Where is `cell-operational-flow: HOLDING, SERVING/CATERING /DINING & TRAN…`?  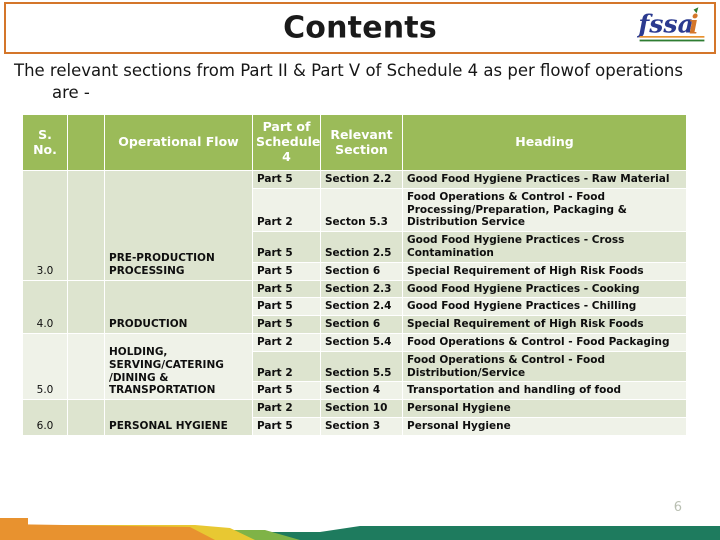
cell-operational-flow: HOLDING, SERVING/CATERING /DINING & TRAN… is located at coordinates (178, 366).